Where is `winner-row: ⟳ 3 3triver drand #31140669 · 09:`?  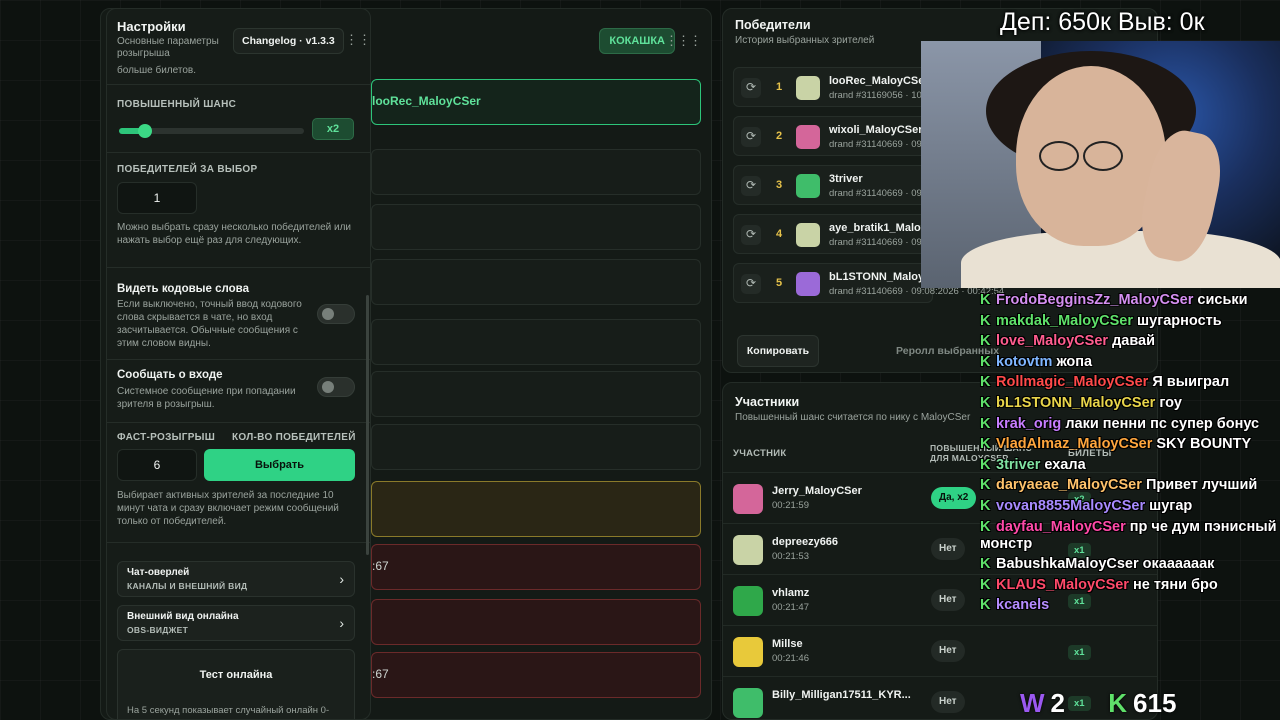
winner-row: ⟳ 3 3triver drand #31140669 · 09: is located at coordinates (833, 185).